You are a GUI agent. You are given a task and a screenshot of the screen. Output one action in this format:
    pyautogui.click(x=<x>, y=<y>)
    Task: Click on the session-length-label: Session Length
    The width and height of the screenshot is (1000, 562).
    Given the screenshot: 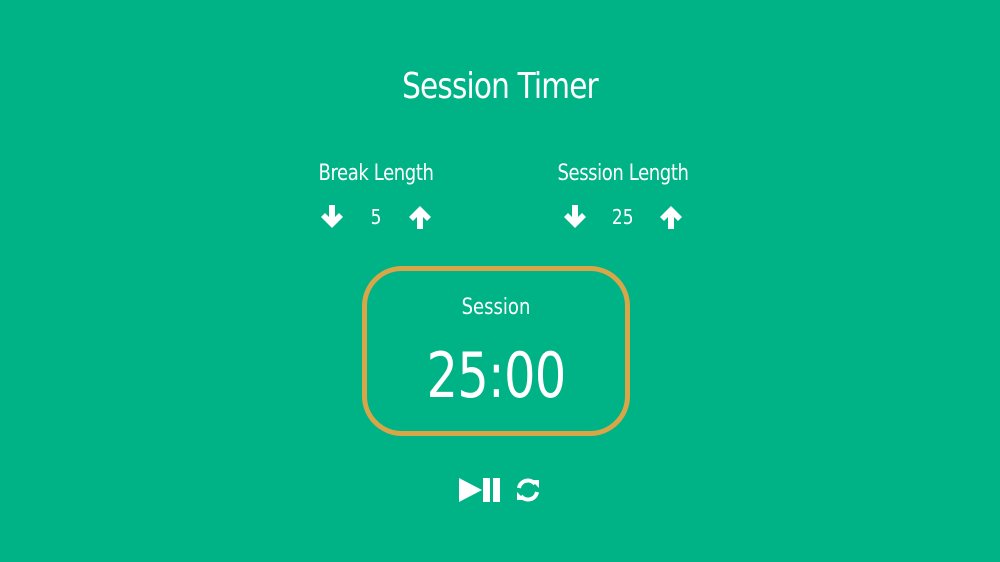 What is the action you would take?
    pyautogui.click(x=623, y=173)
    